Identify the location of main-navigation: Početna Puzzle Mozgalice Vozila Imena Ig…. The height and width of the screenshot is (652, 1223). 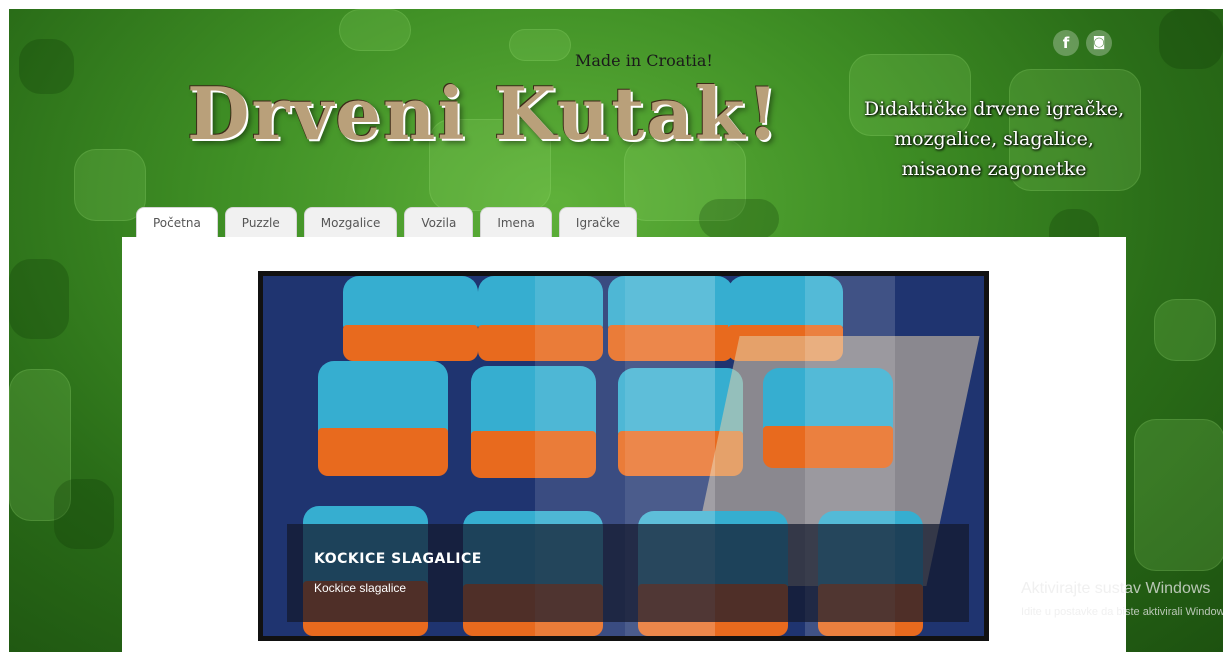
(386, 222).